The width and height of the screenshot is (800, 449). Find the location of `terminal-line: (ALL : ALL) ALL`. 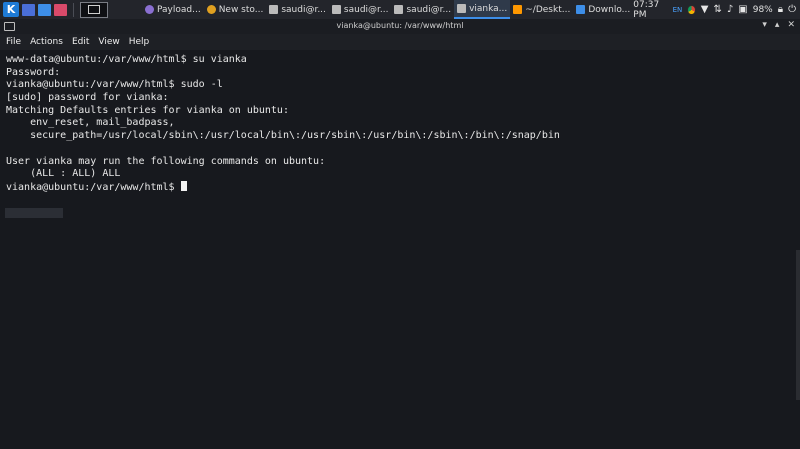

terminal-line: (ALL : ALL) ALL is located at coordinates (63, 174).